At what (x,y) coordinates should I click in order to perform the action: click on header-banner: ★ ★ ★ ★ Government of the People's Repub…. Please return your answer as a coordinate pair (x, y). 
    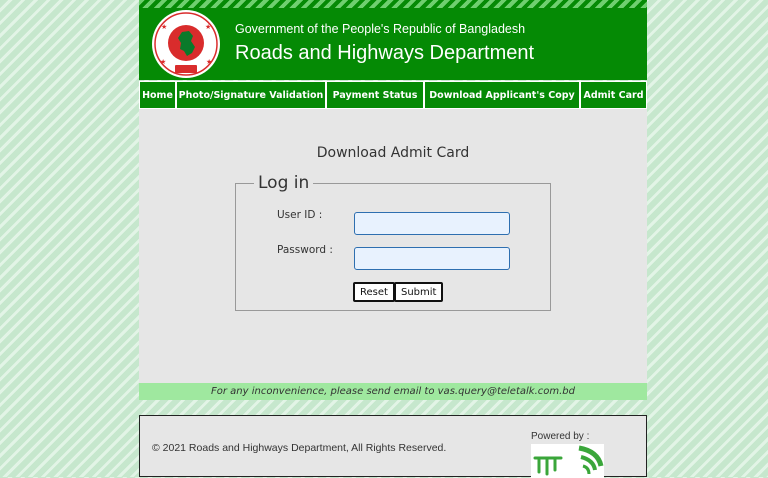
    Looking at the image, I should click on (393, 40).